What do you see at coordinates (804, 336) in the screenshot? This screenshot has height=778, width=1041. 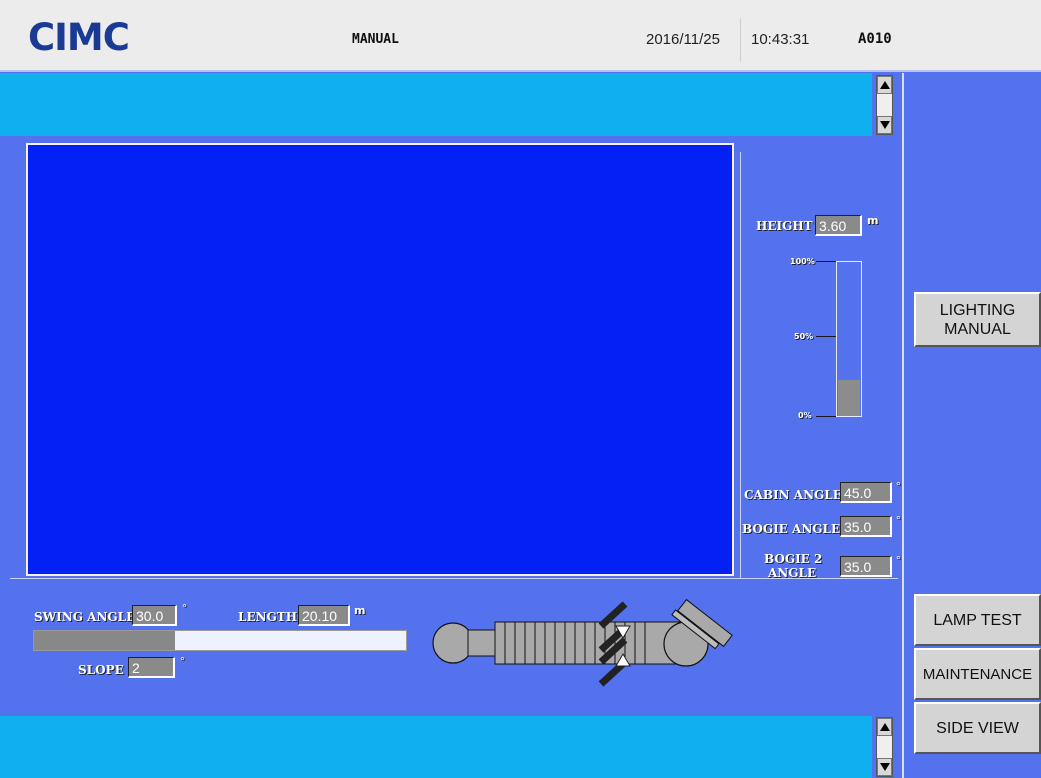 I see `gauge-tick-50: 50%` at bounding box center [804, 336].